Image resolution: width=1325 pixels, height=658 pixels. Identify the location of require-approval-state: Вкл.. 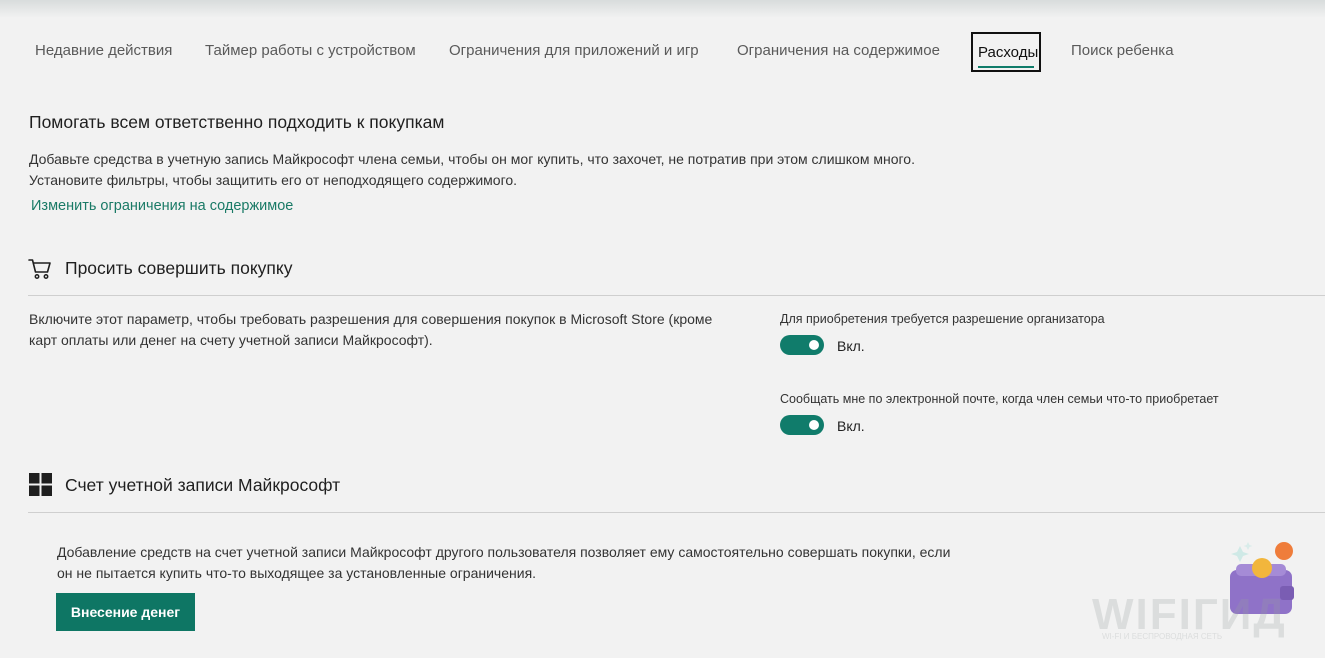
(851, 346).